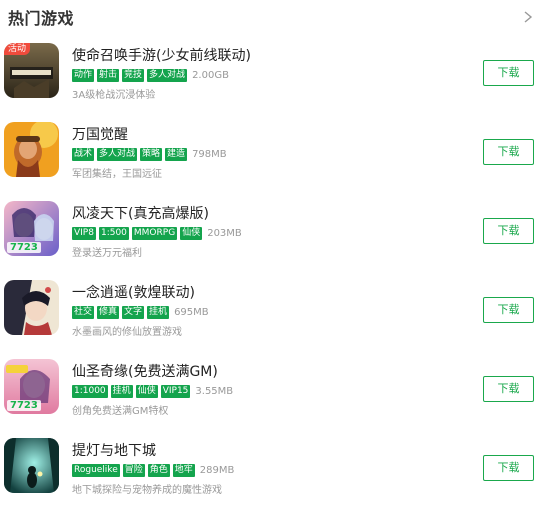 The height and width of the screenshot is (520, 536). I want to click on game-tag: 角色, so click(158, 470).